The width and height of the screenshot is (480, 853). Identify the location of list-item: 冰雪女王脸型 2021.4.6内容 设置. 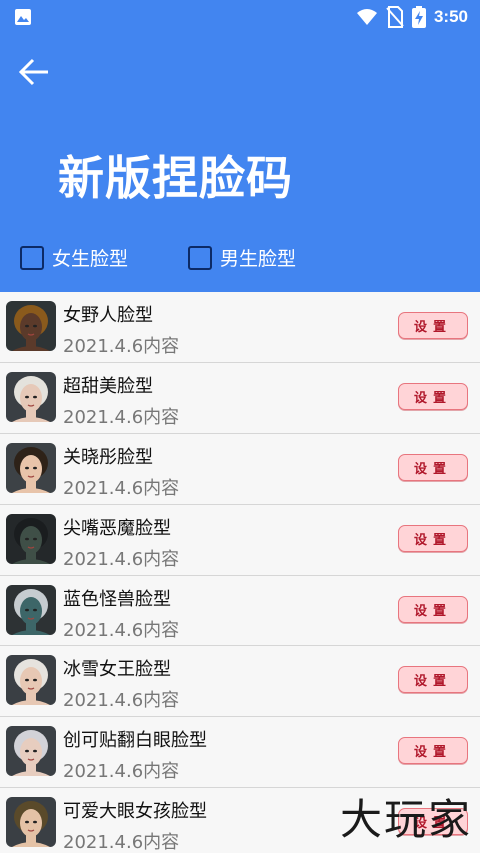
(240, 682).